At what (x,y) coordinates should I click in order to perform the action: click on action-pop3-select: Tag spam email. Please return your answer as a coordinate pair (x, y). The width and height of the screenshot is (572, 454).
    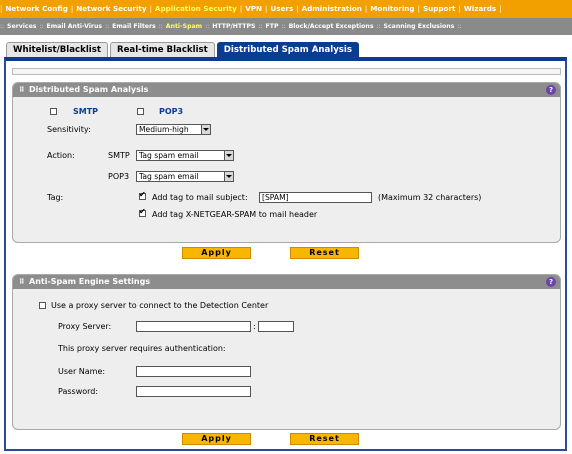
    Looking at the image, I should click on (185, 176).